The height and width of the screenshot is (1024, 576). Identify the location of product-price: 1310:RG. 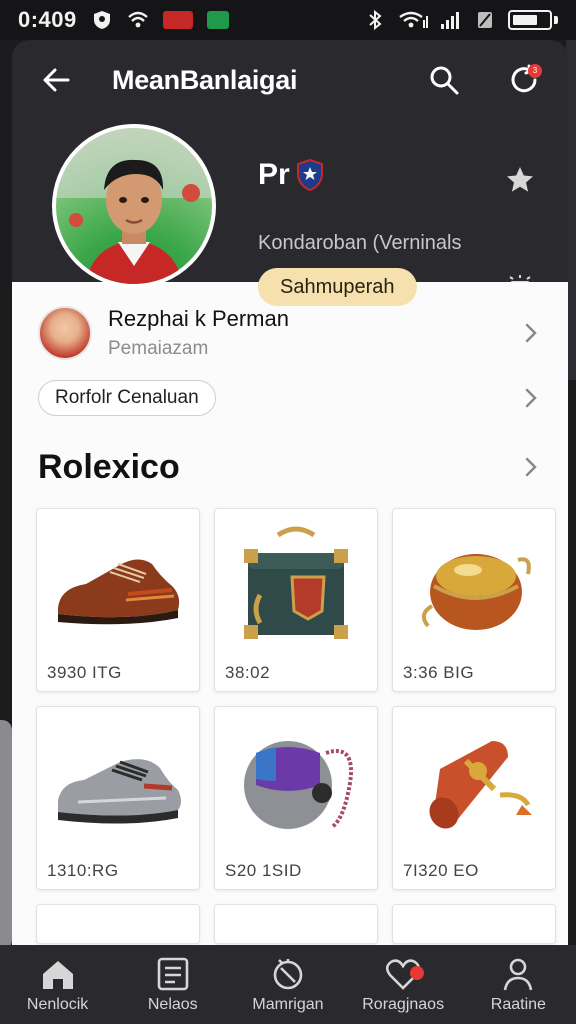
(83, 870).